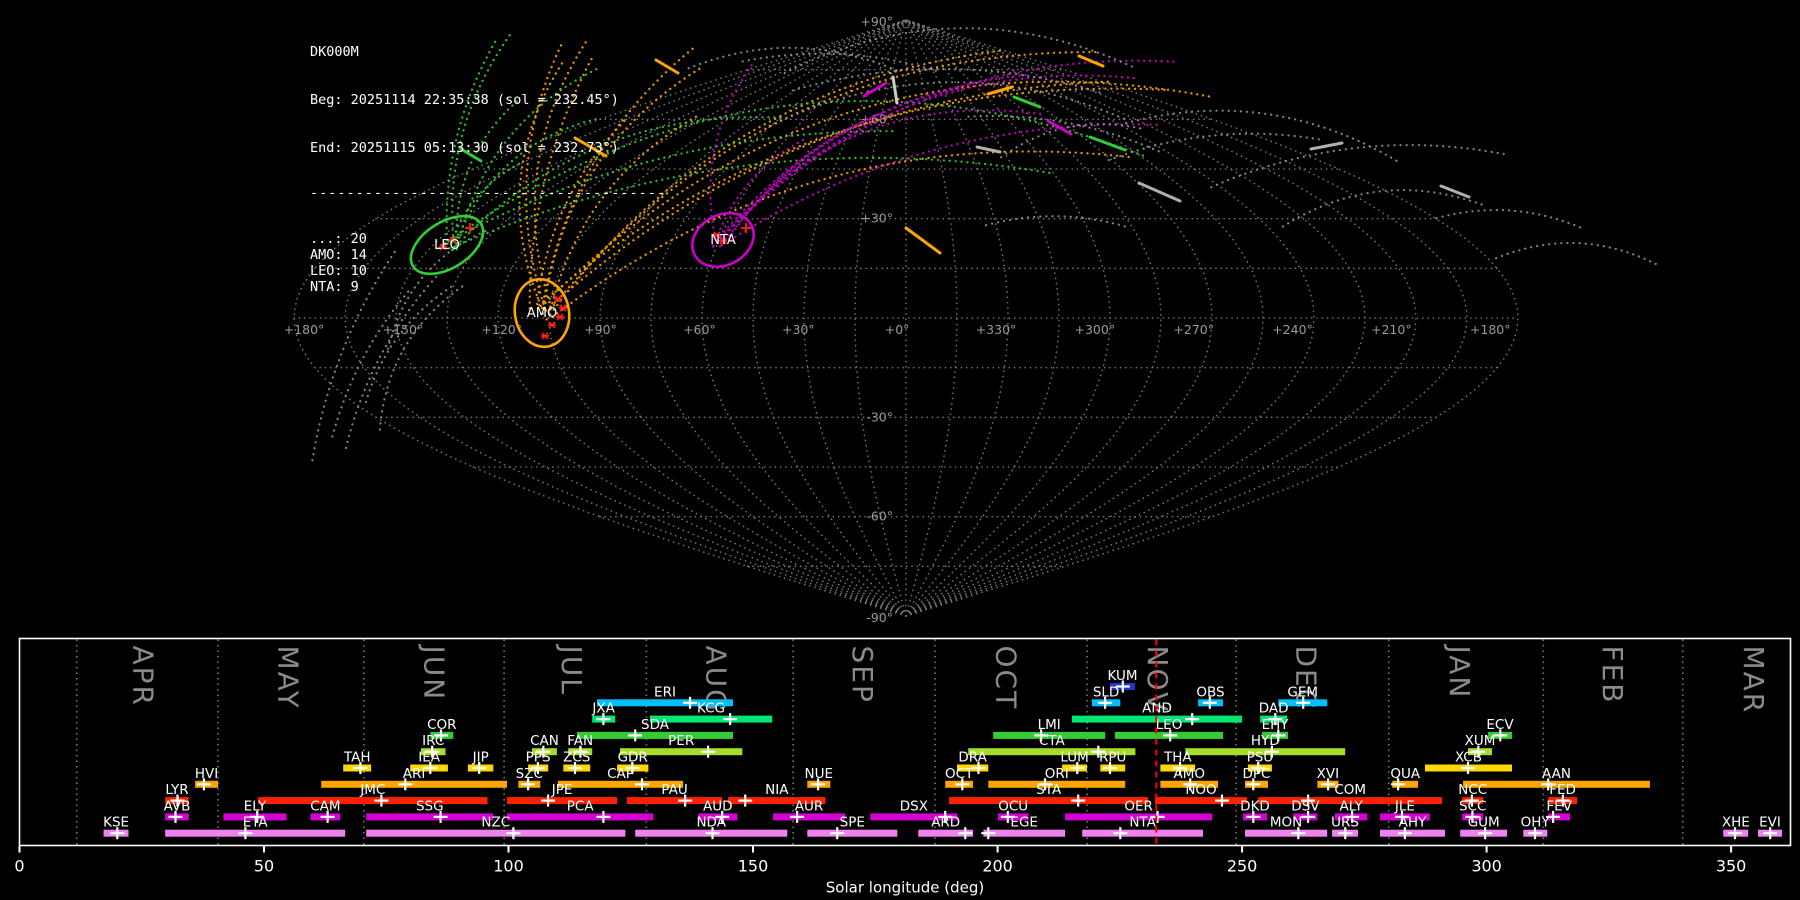  What do you see at coordinates (488, 263) in the screenshot?
I see `shower-counts: ...: 20 AMO: 14 LEO: 10 NTA: 9` at bounding box center [488, 263].